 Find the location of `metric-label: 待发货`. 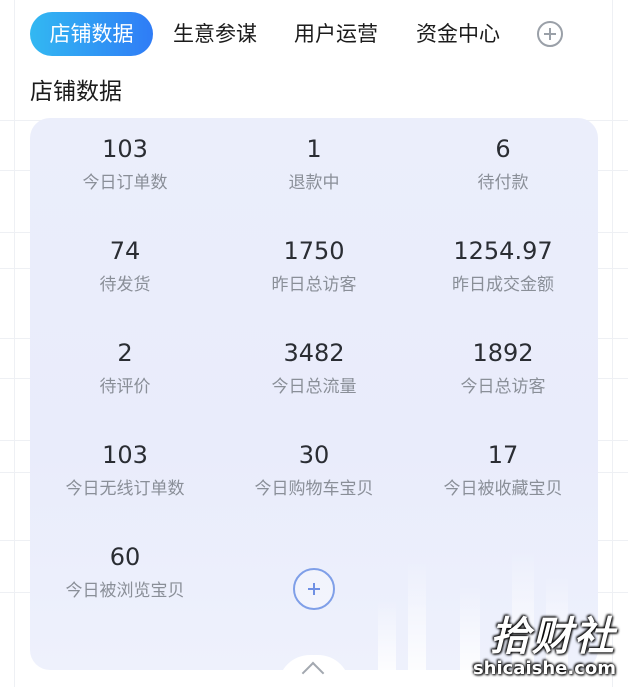

metric-label: 待发货 is located at coordinates (125, 285).